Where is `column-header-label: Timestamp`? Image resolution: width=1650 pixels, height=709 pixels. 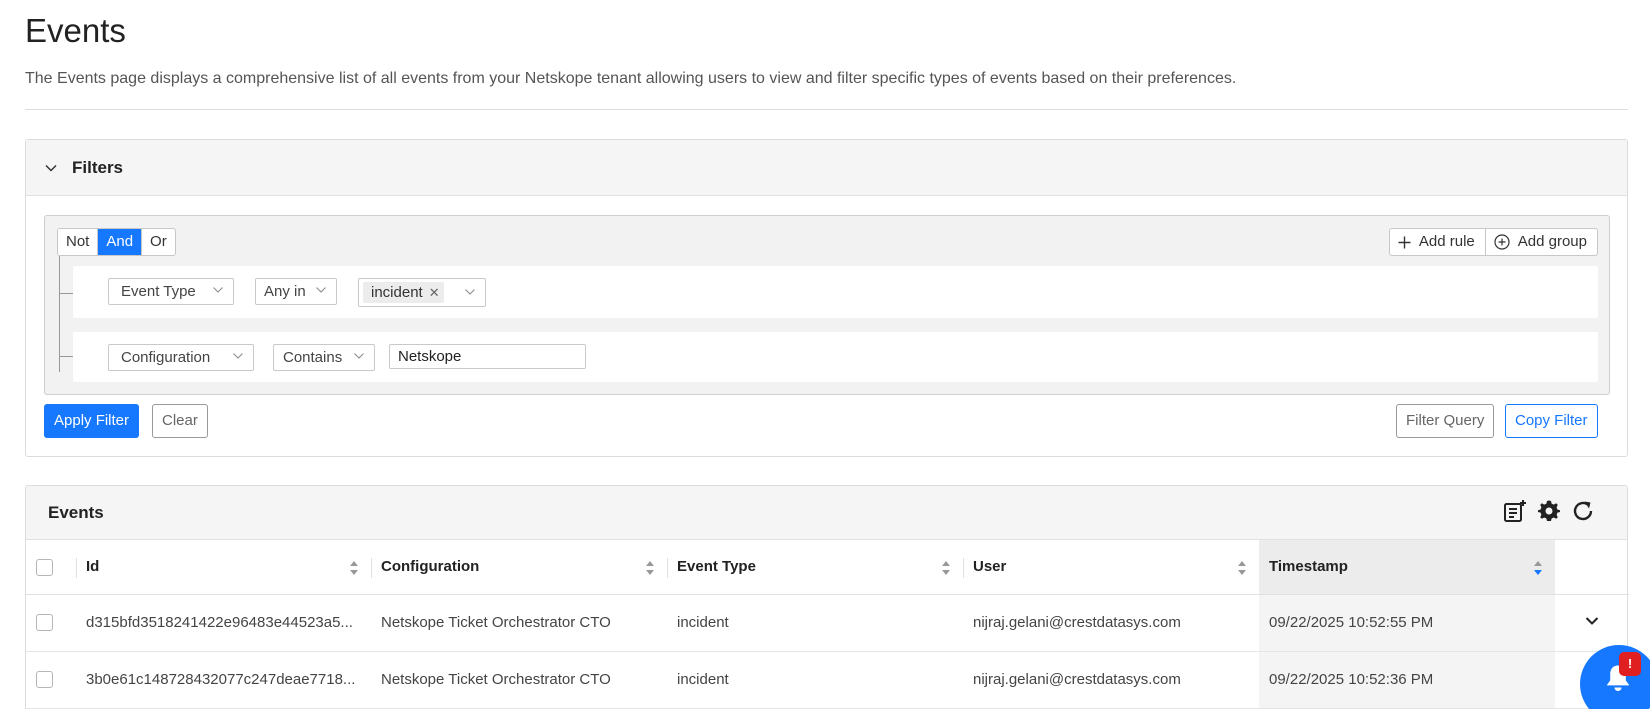
column-header-label: Timestamp is located at coordinates (1308, 567).